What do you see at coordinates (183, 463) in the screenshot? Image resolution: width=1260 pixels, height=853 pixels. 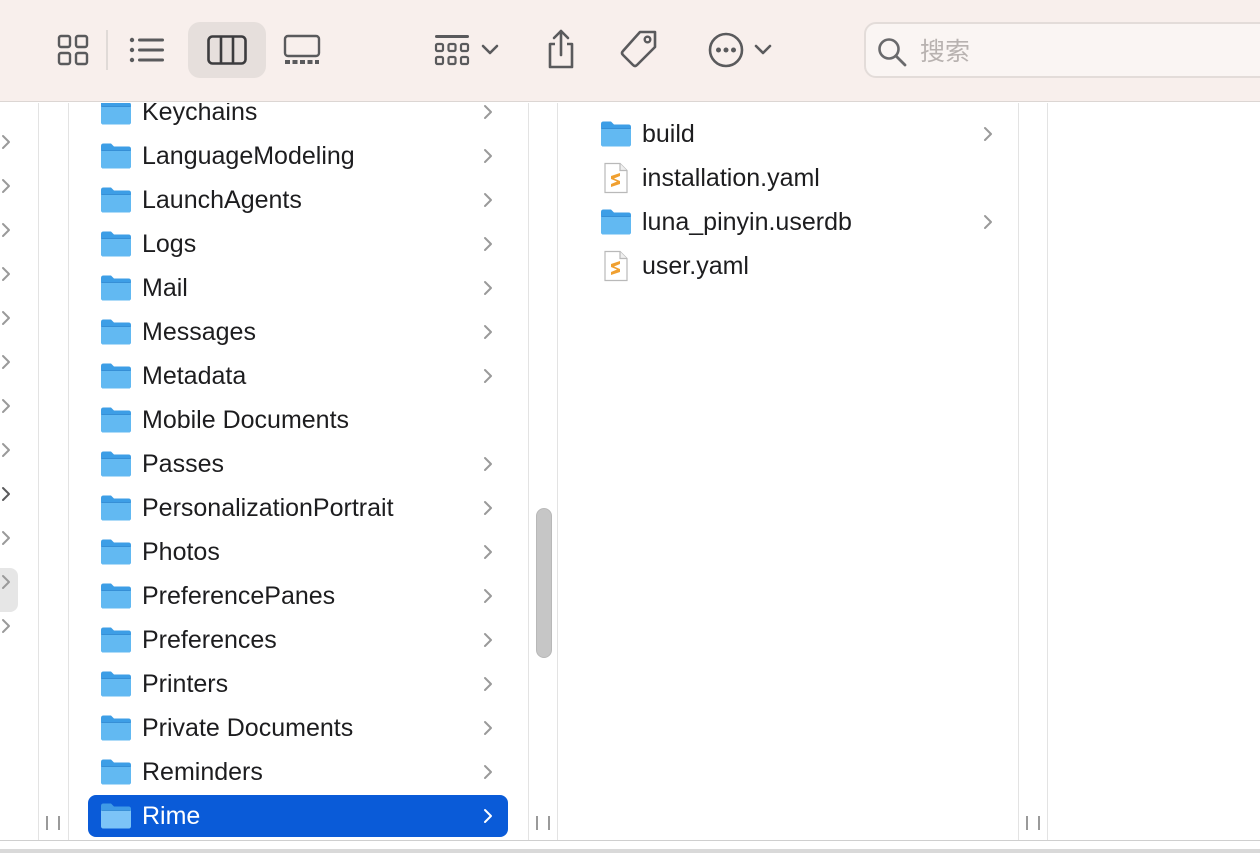 I see `item-name: Passes` at bounding box center [183, 463].